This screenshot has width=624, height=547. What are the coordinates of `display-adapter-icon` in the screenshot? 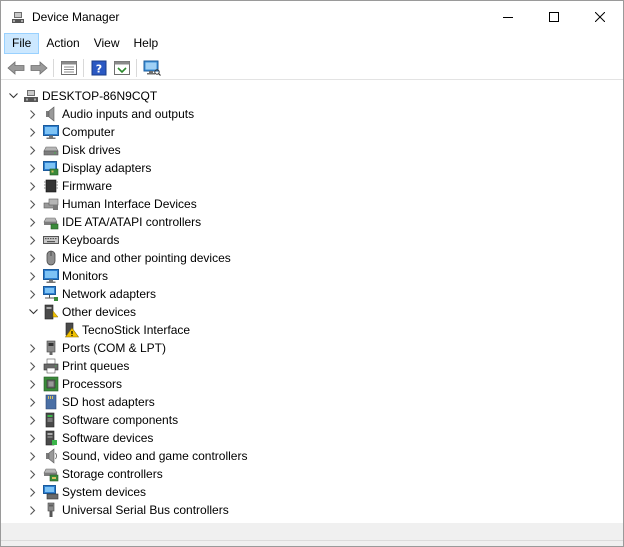 It's located at (51, 168).